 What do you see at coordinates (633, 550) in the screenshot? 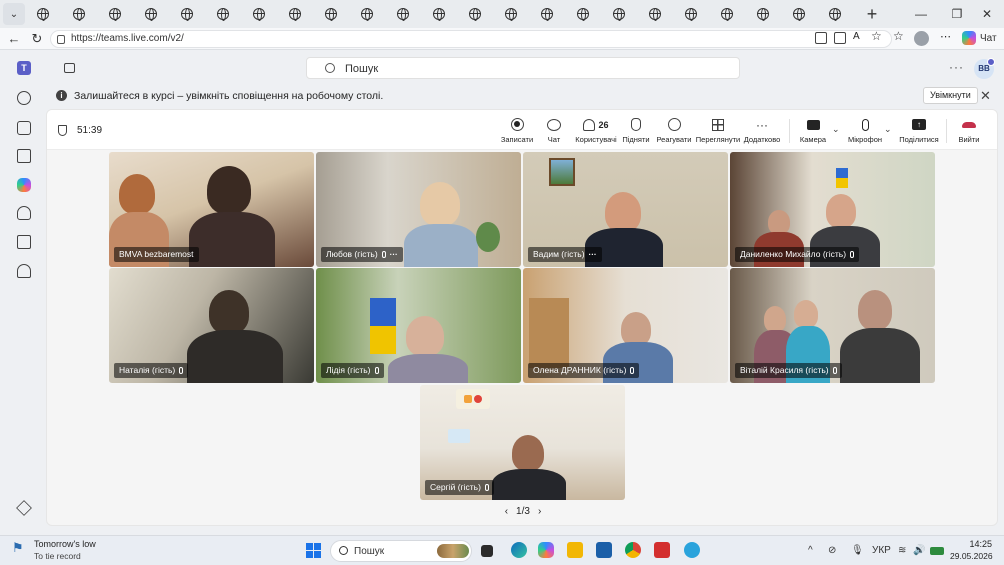
I see `chrome-icon` at bounding box center [633, 550].